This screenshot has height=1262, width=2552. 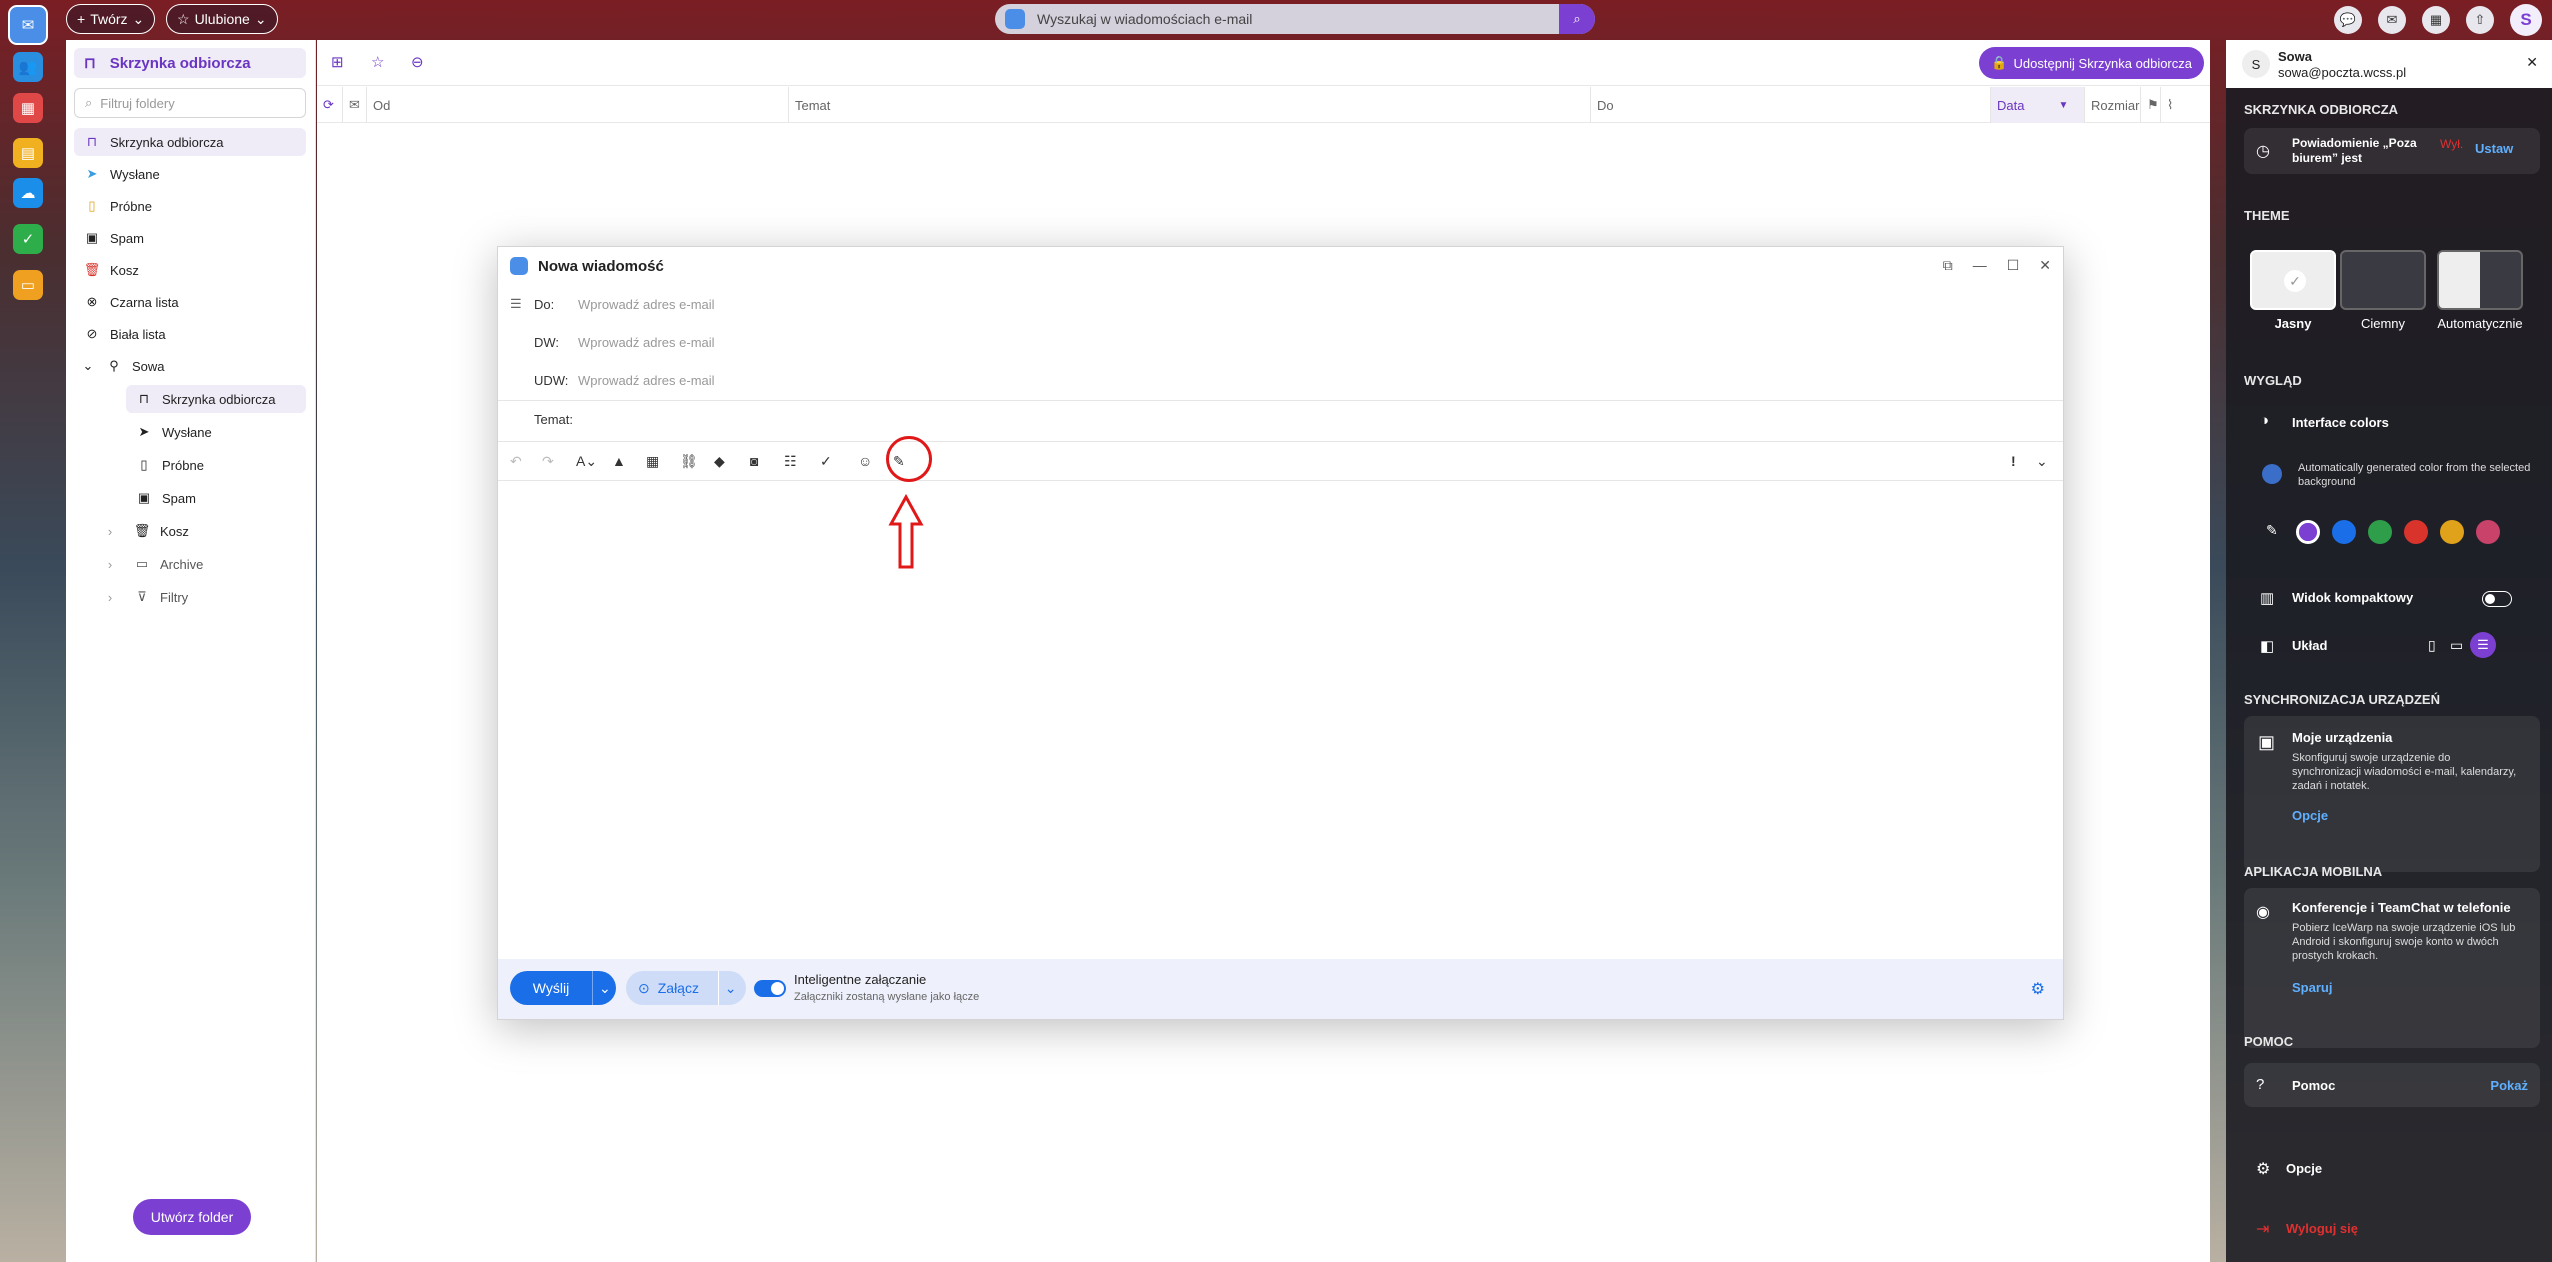 What do you see at coordinates (192, 1217) in the screenshot?
I see `create-folder-button: Utwórz folder` at bounding box center [192, 1217].